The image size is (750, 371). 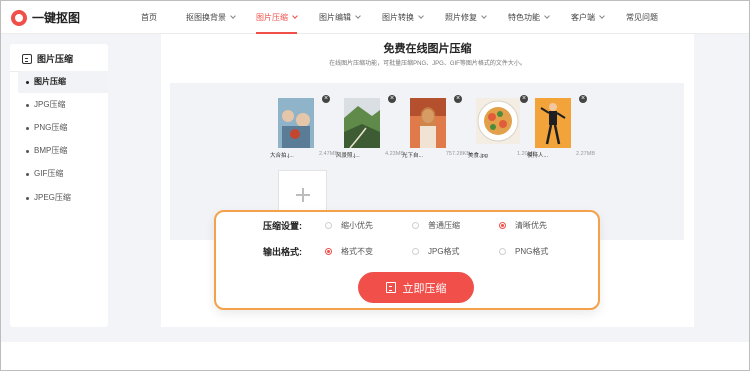 What do you see at coordinates (357, 251) in the screenshot?
I see `option-label: 格式不变` at bounding box center [357, 251].